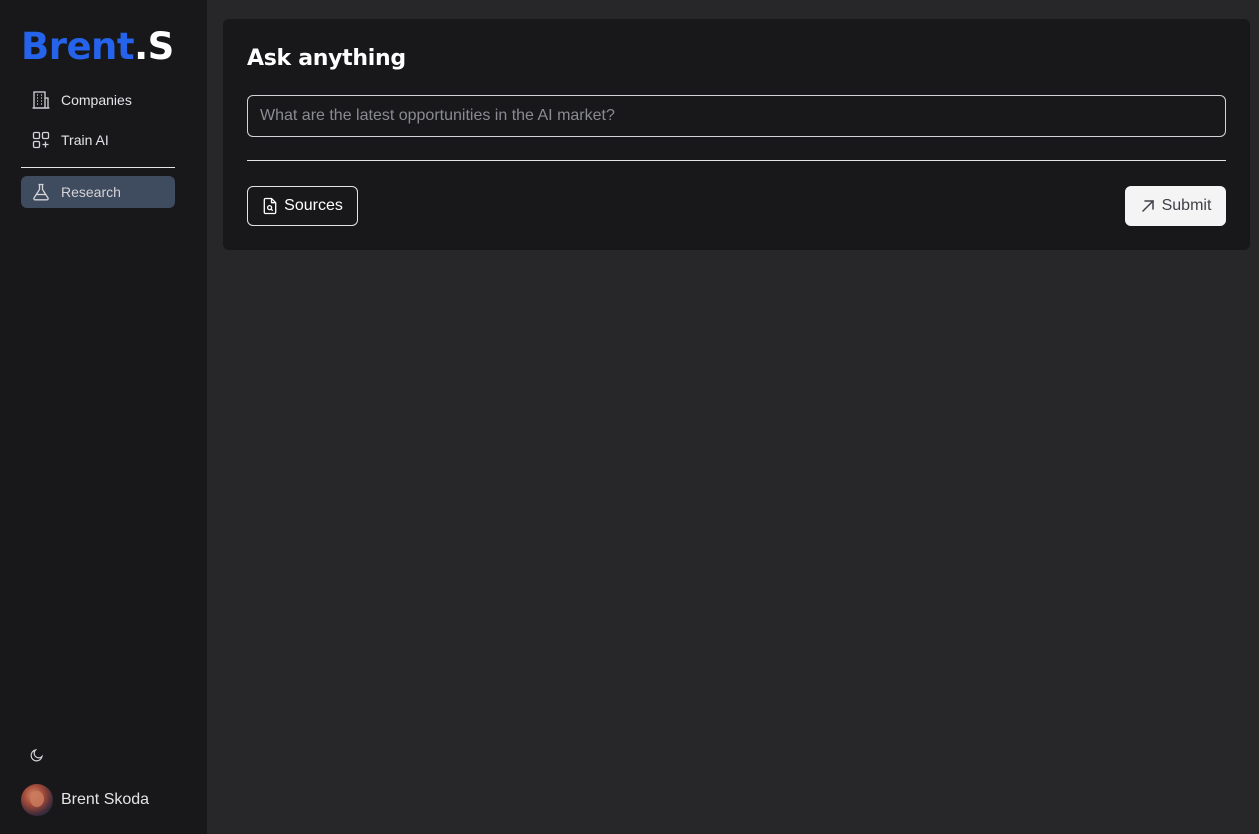  I want to click on submit-button: Submit, so click(1175, 206).